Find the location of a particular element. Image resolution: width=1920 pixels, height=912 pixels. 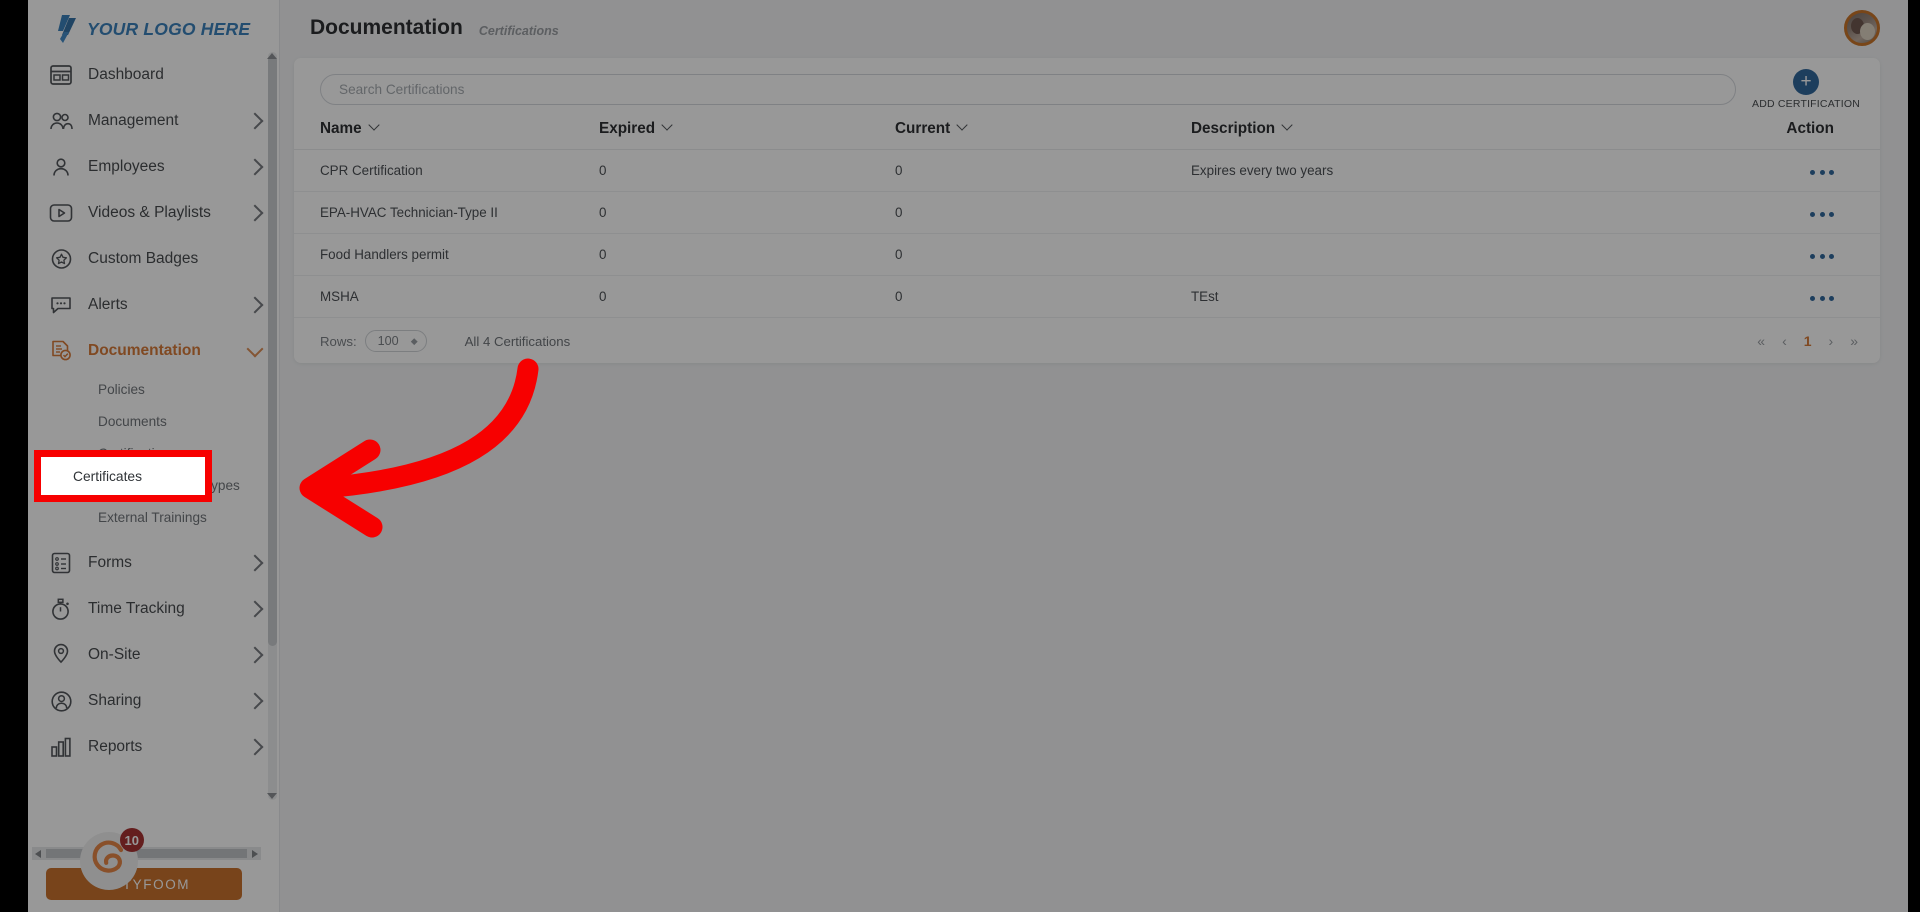

stepper-updown-icon: ◆ is located at coordinates (414, 341).